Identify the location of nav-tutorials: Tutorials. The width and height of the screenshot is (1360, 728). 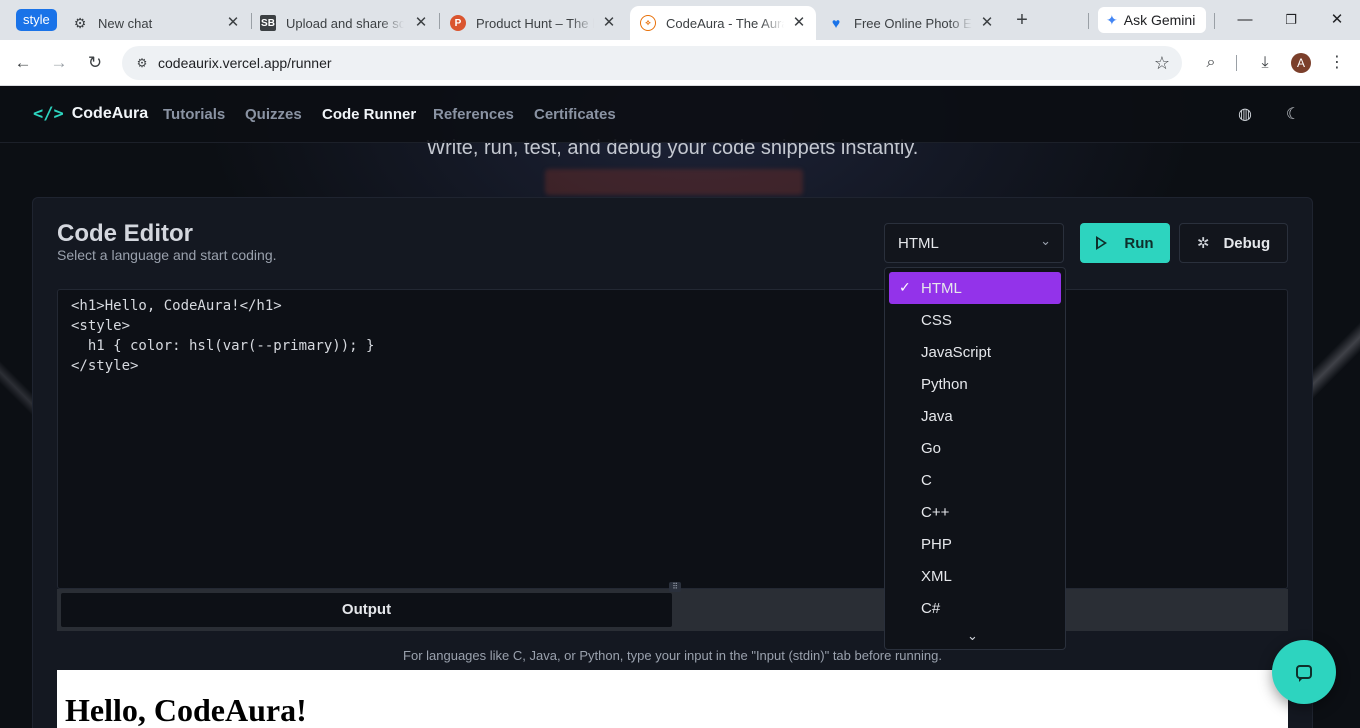
(194, 114).